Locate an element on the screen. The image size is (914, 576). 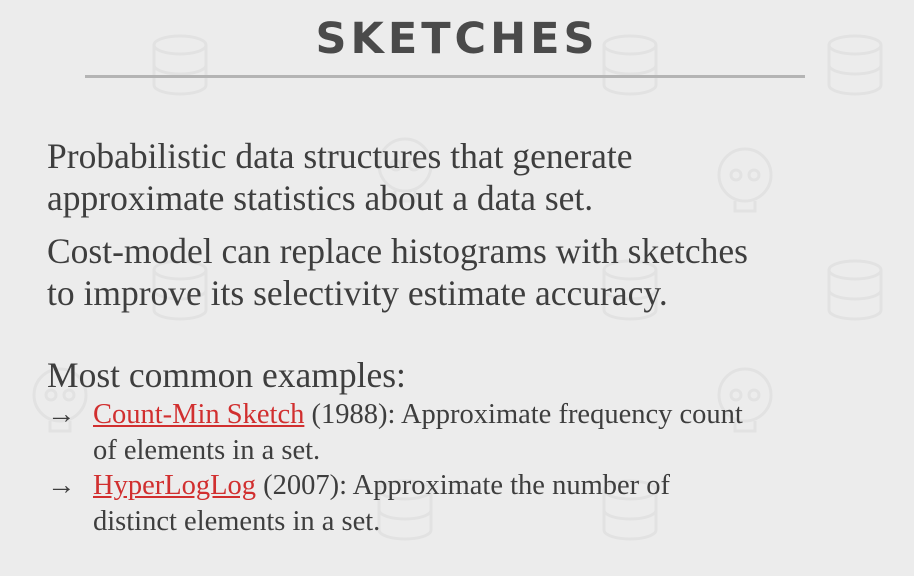
slide-title: SKETCHES is located at coordinates (457, 39).